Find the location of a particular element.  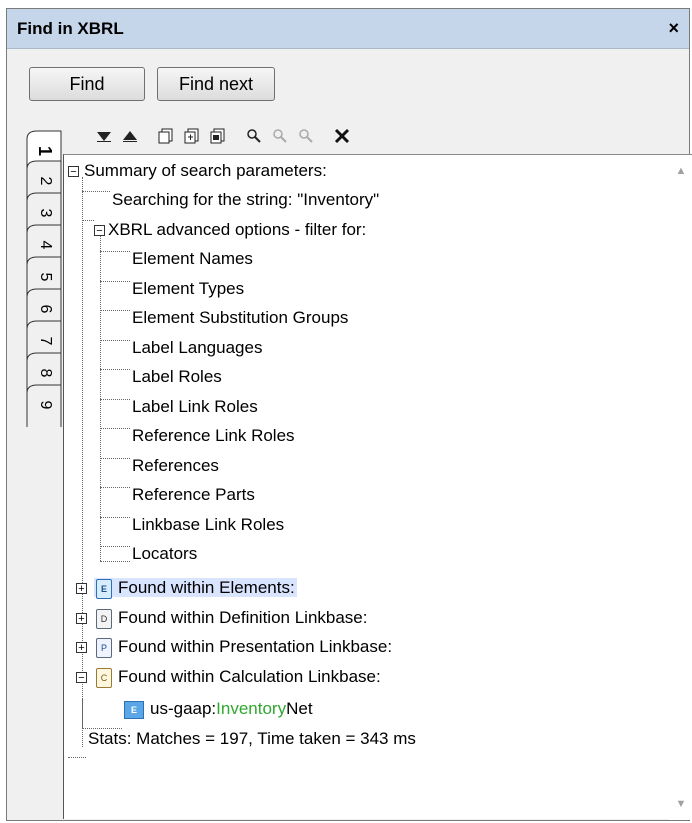

window-title: Find in XBRL is located at coordinates (70, 28).